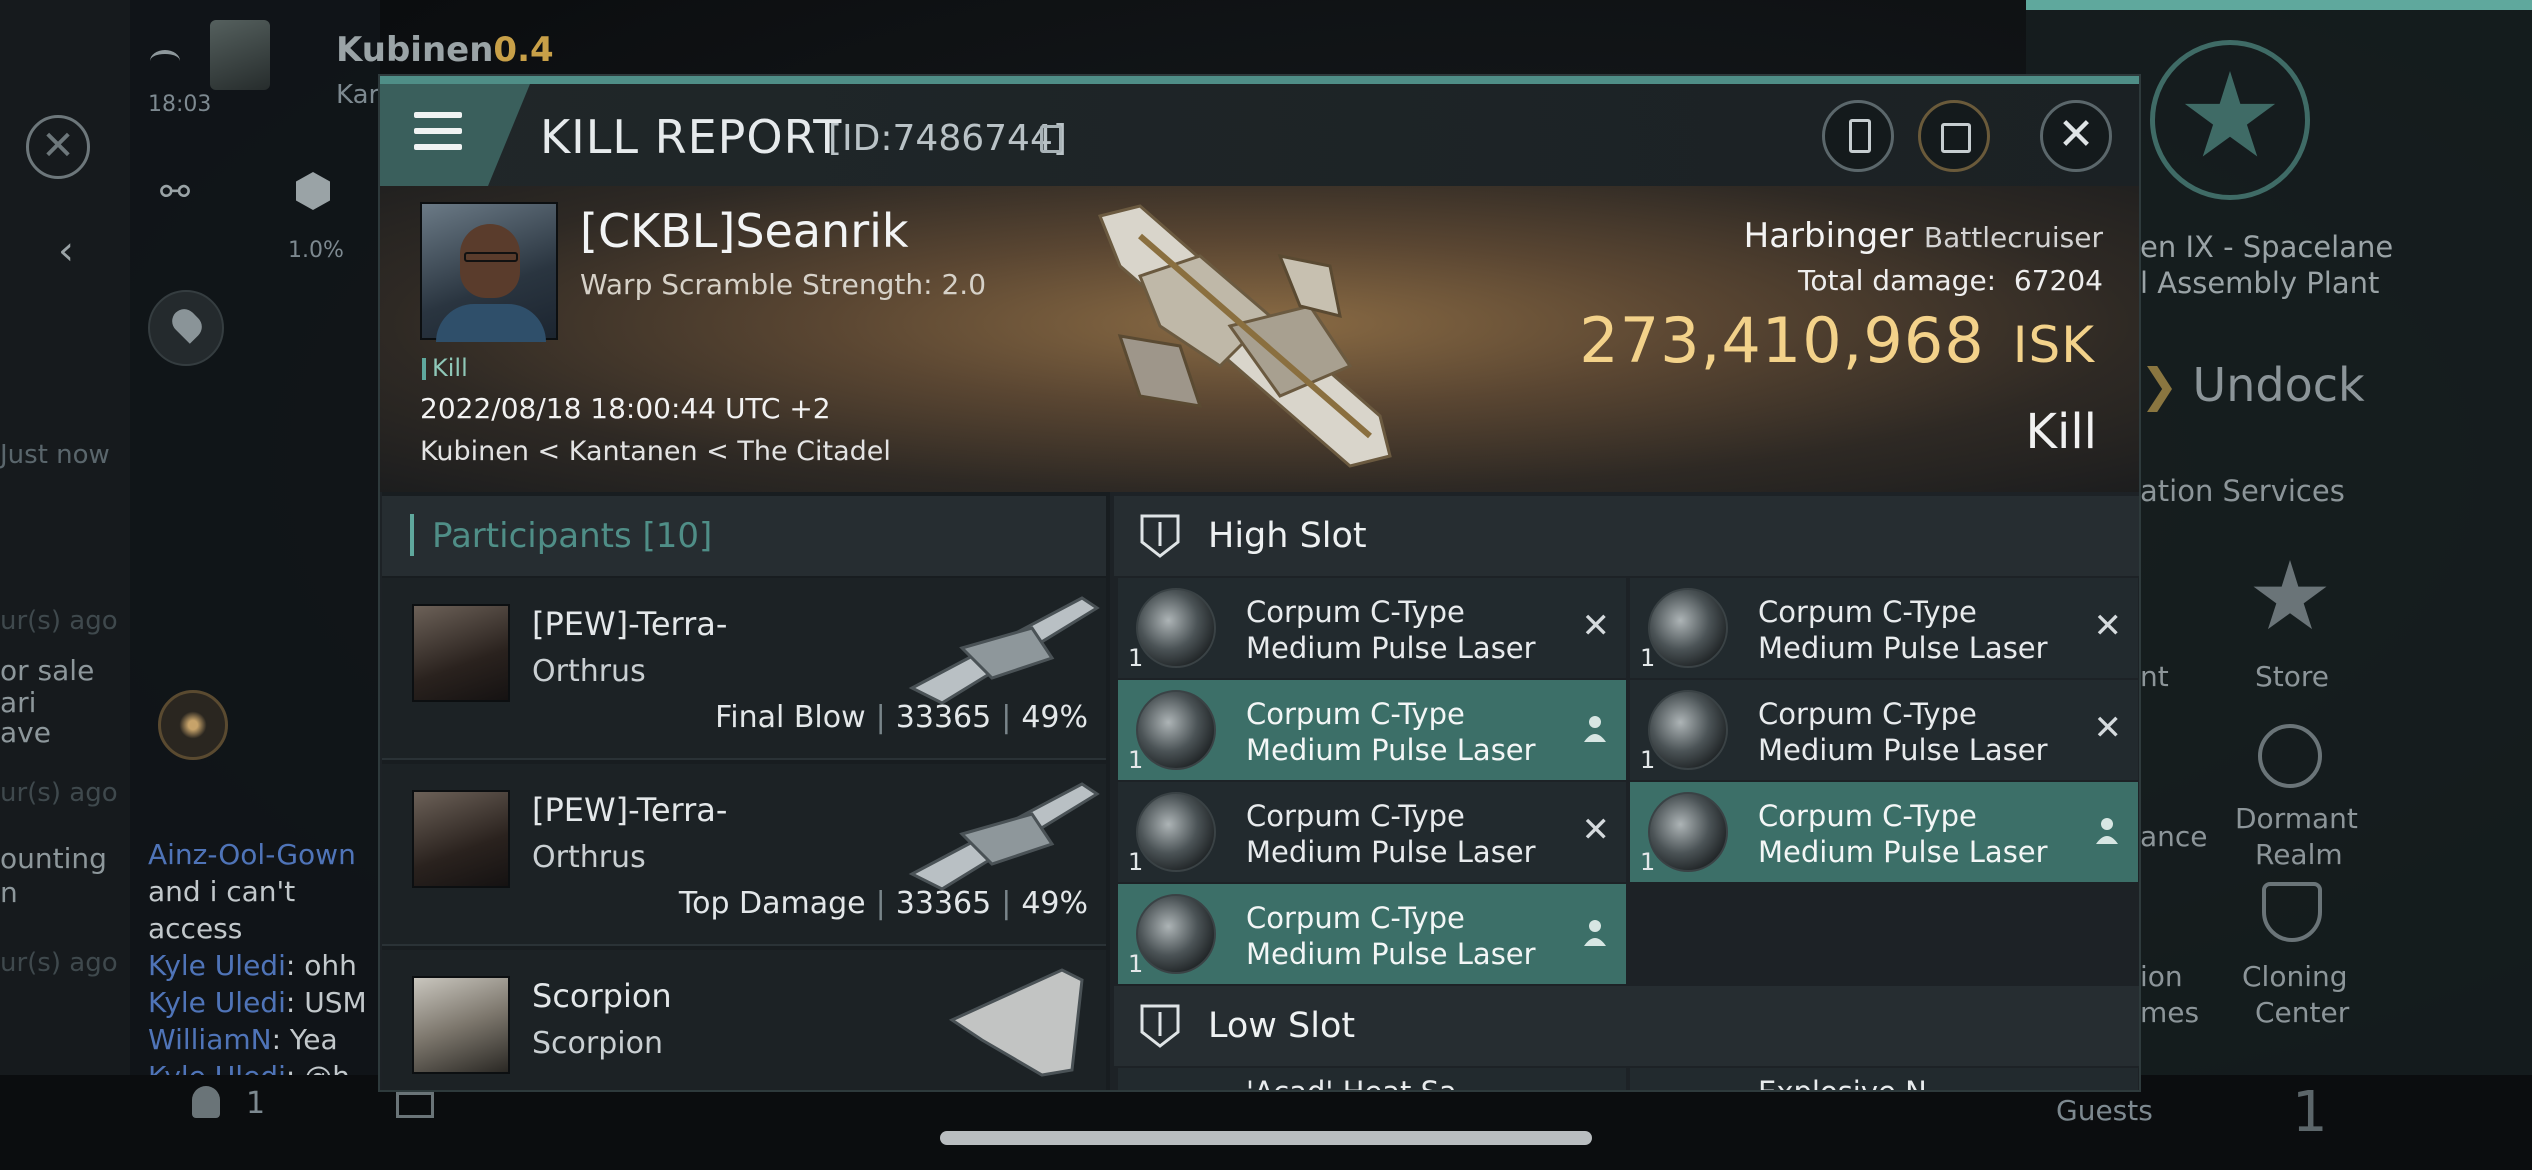 This screenshot has width=2532, height=1170. What do you see at coordinates (445, 368) in the screenshot?
I see `kill-tag: Kill` at bounding box center [445, 368].